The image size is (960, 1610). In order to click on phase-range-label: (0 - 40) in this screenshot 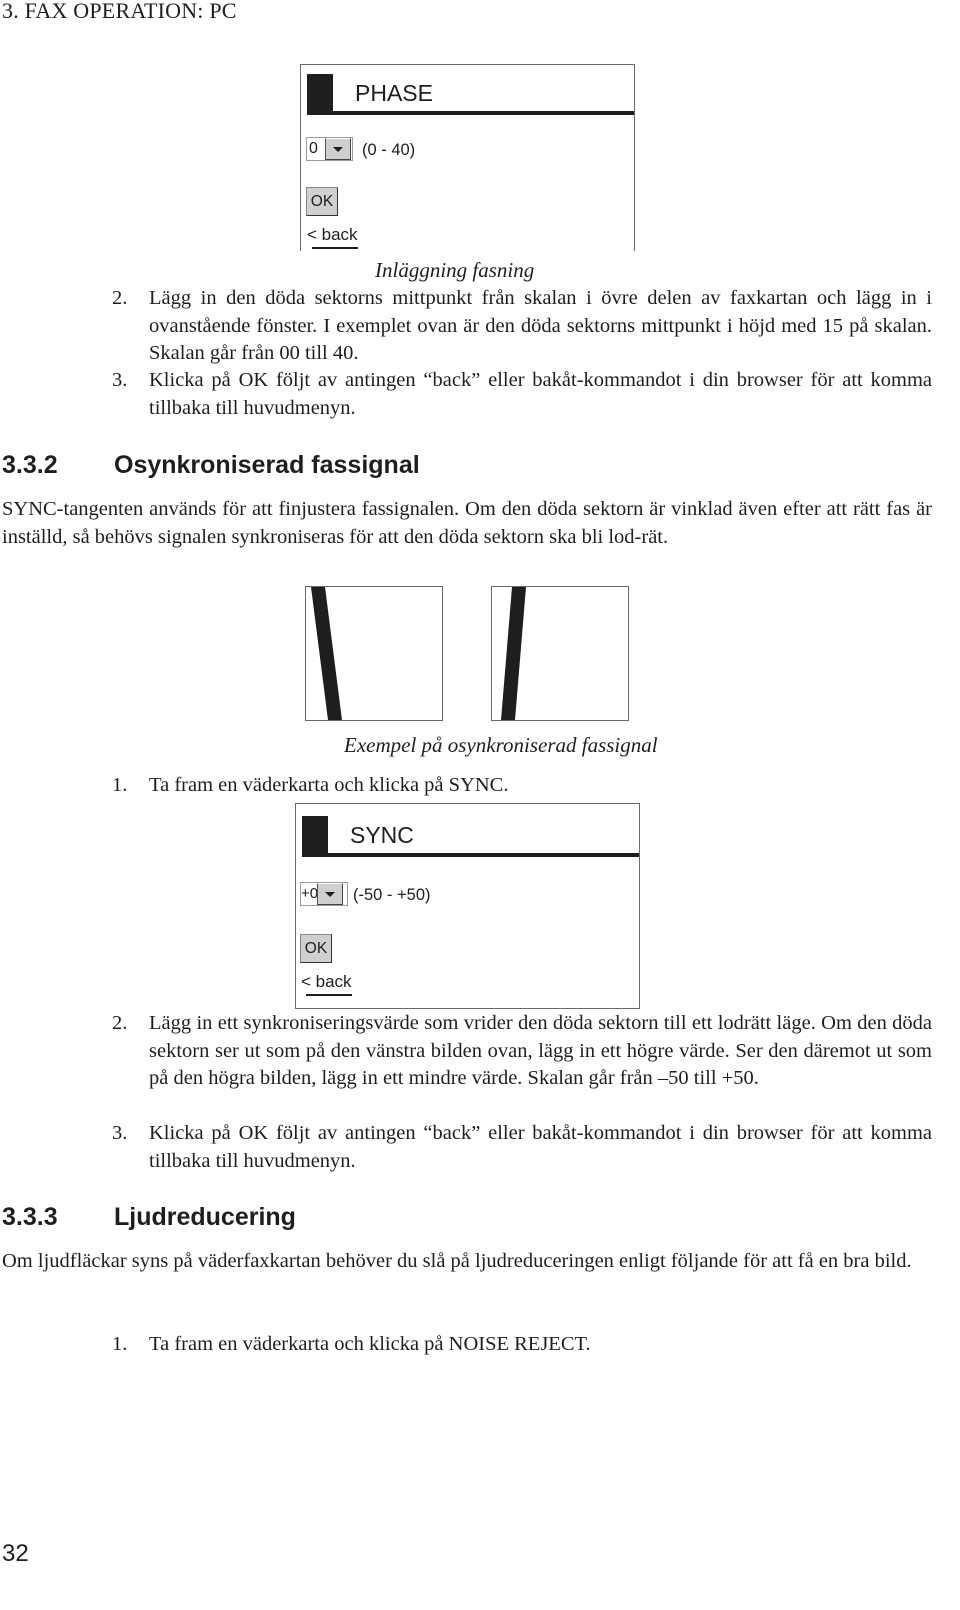, I will do `click(389, 150)`.